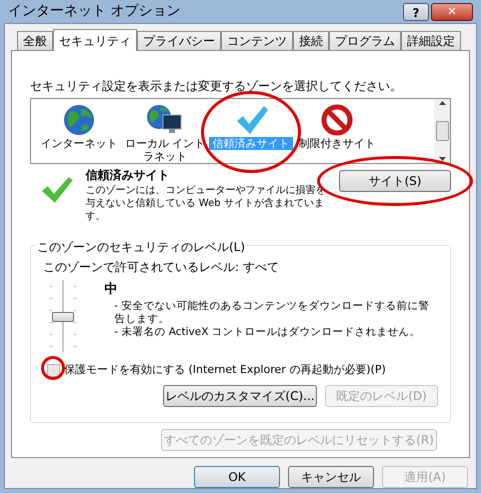 This screenshot has width=481, height=493. What do you see at coordinates (268, 332) in the screenshot?
I see `level-description: - 未署名の ActiveX コントロールはダウンロードされません。` at bounding box center [268, 332].